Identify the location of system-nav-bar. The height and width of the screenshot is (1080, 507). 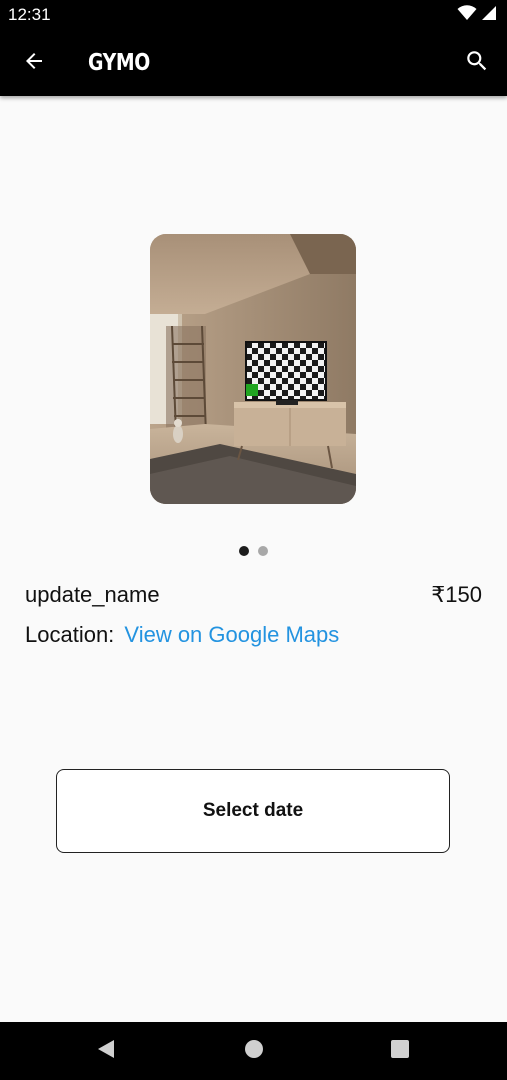
(253, 1051).